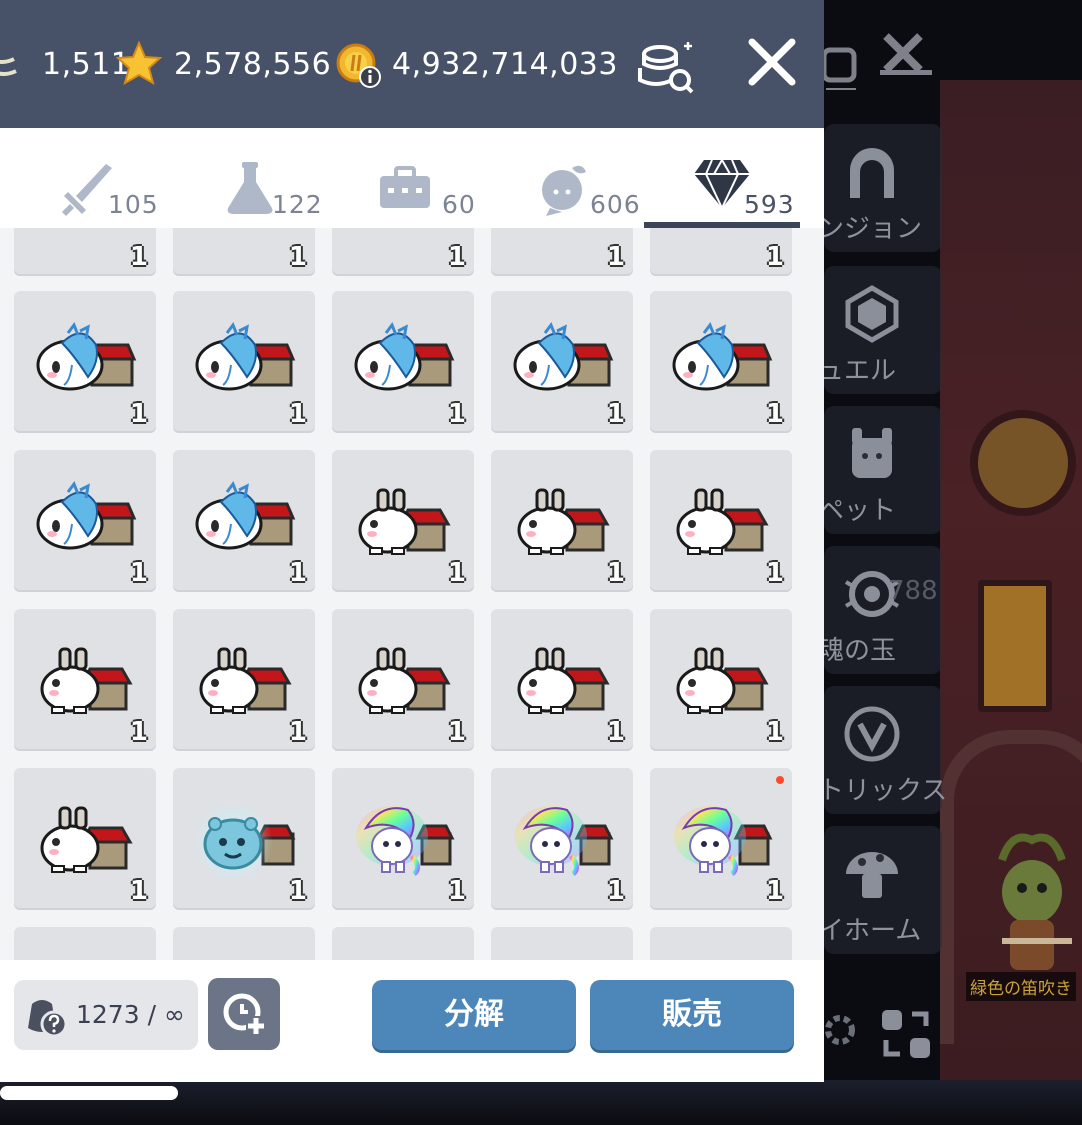  Describe the element at coordinates (357, 64) in the screenshot. I see `meso-coin-icon` at that location.